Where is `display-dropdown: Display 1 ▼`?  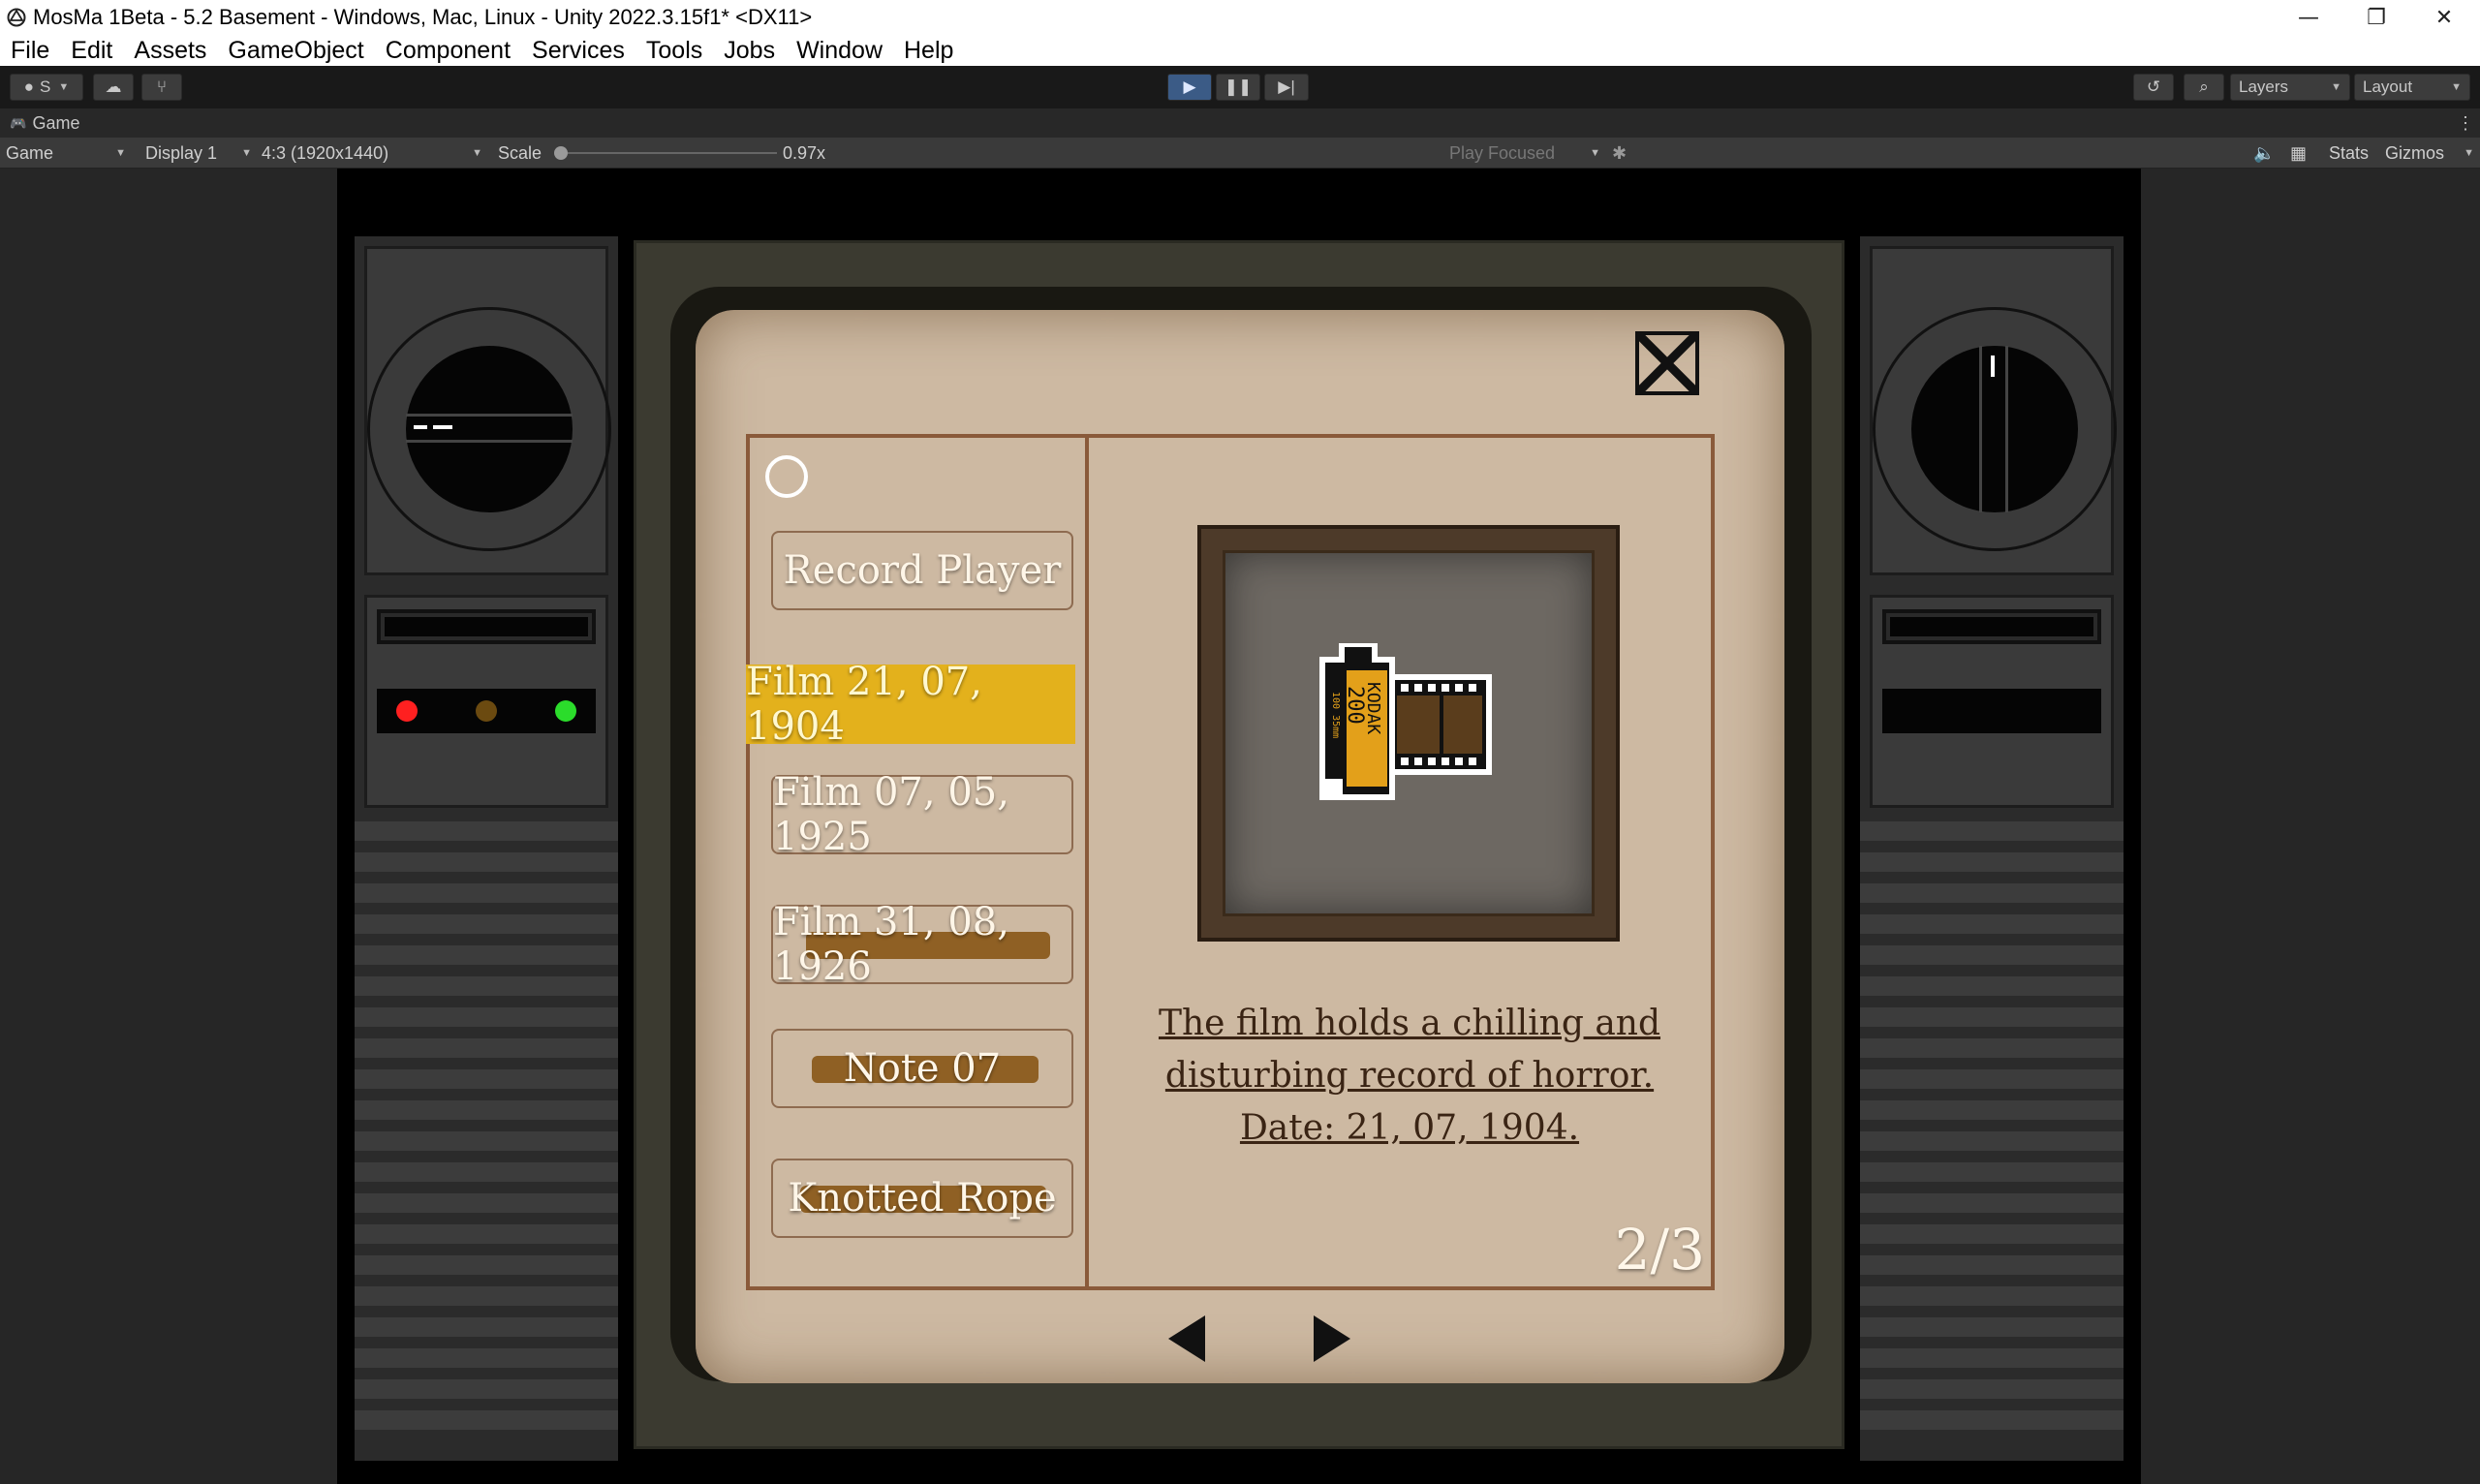
display-dropdown: Display 1 ▼ is located at coordinates (198, 153).